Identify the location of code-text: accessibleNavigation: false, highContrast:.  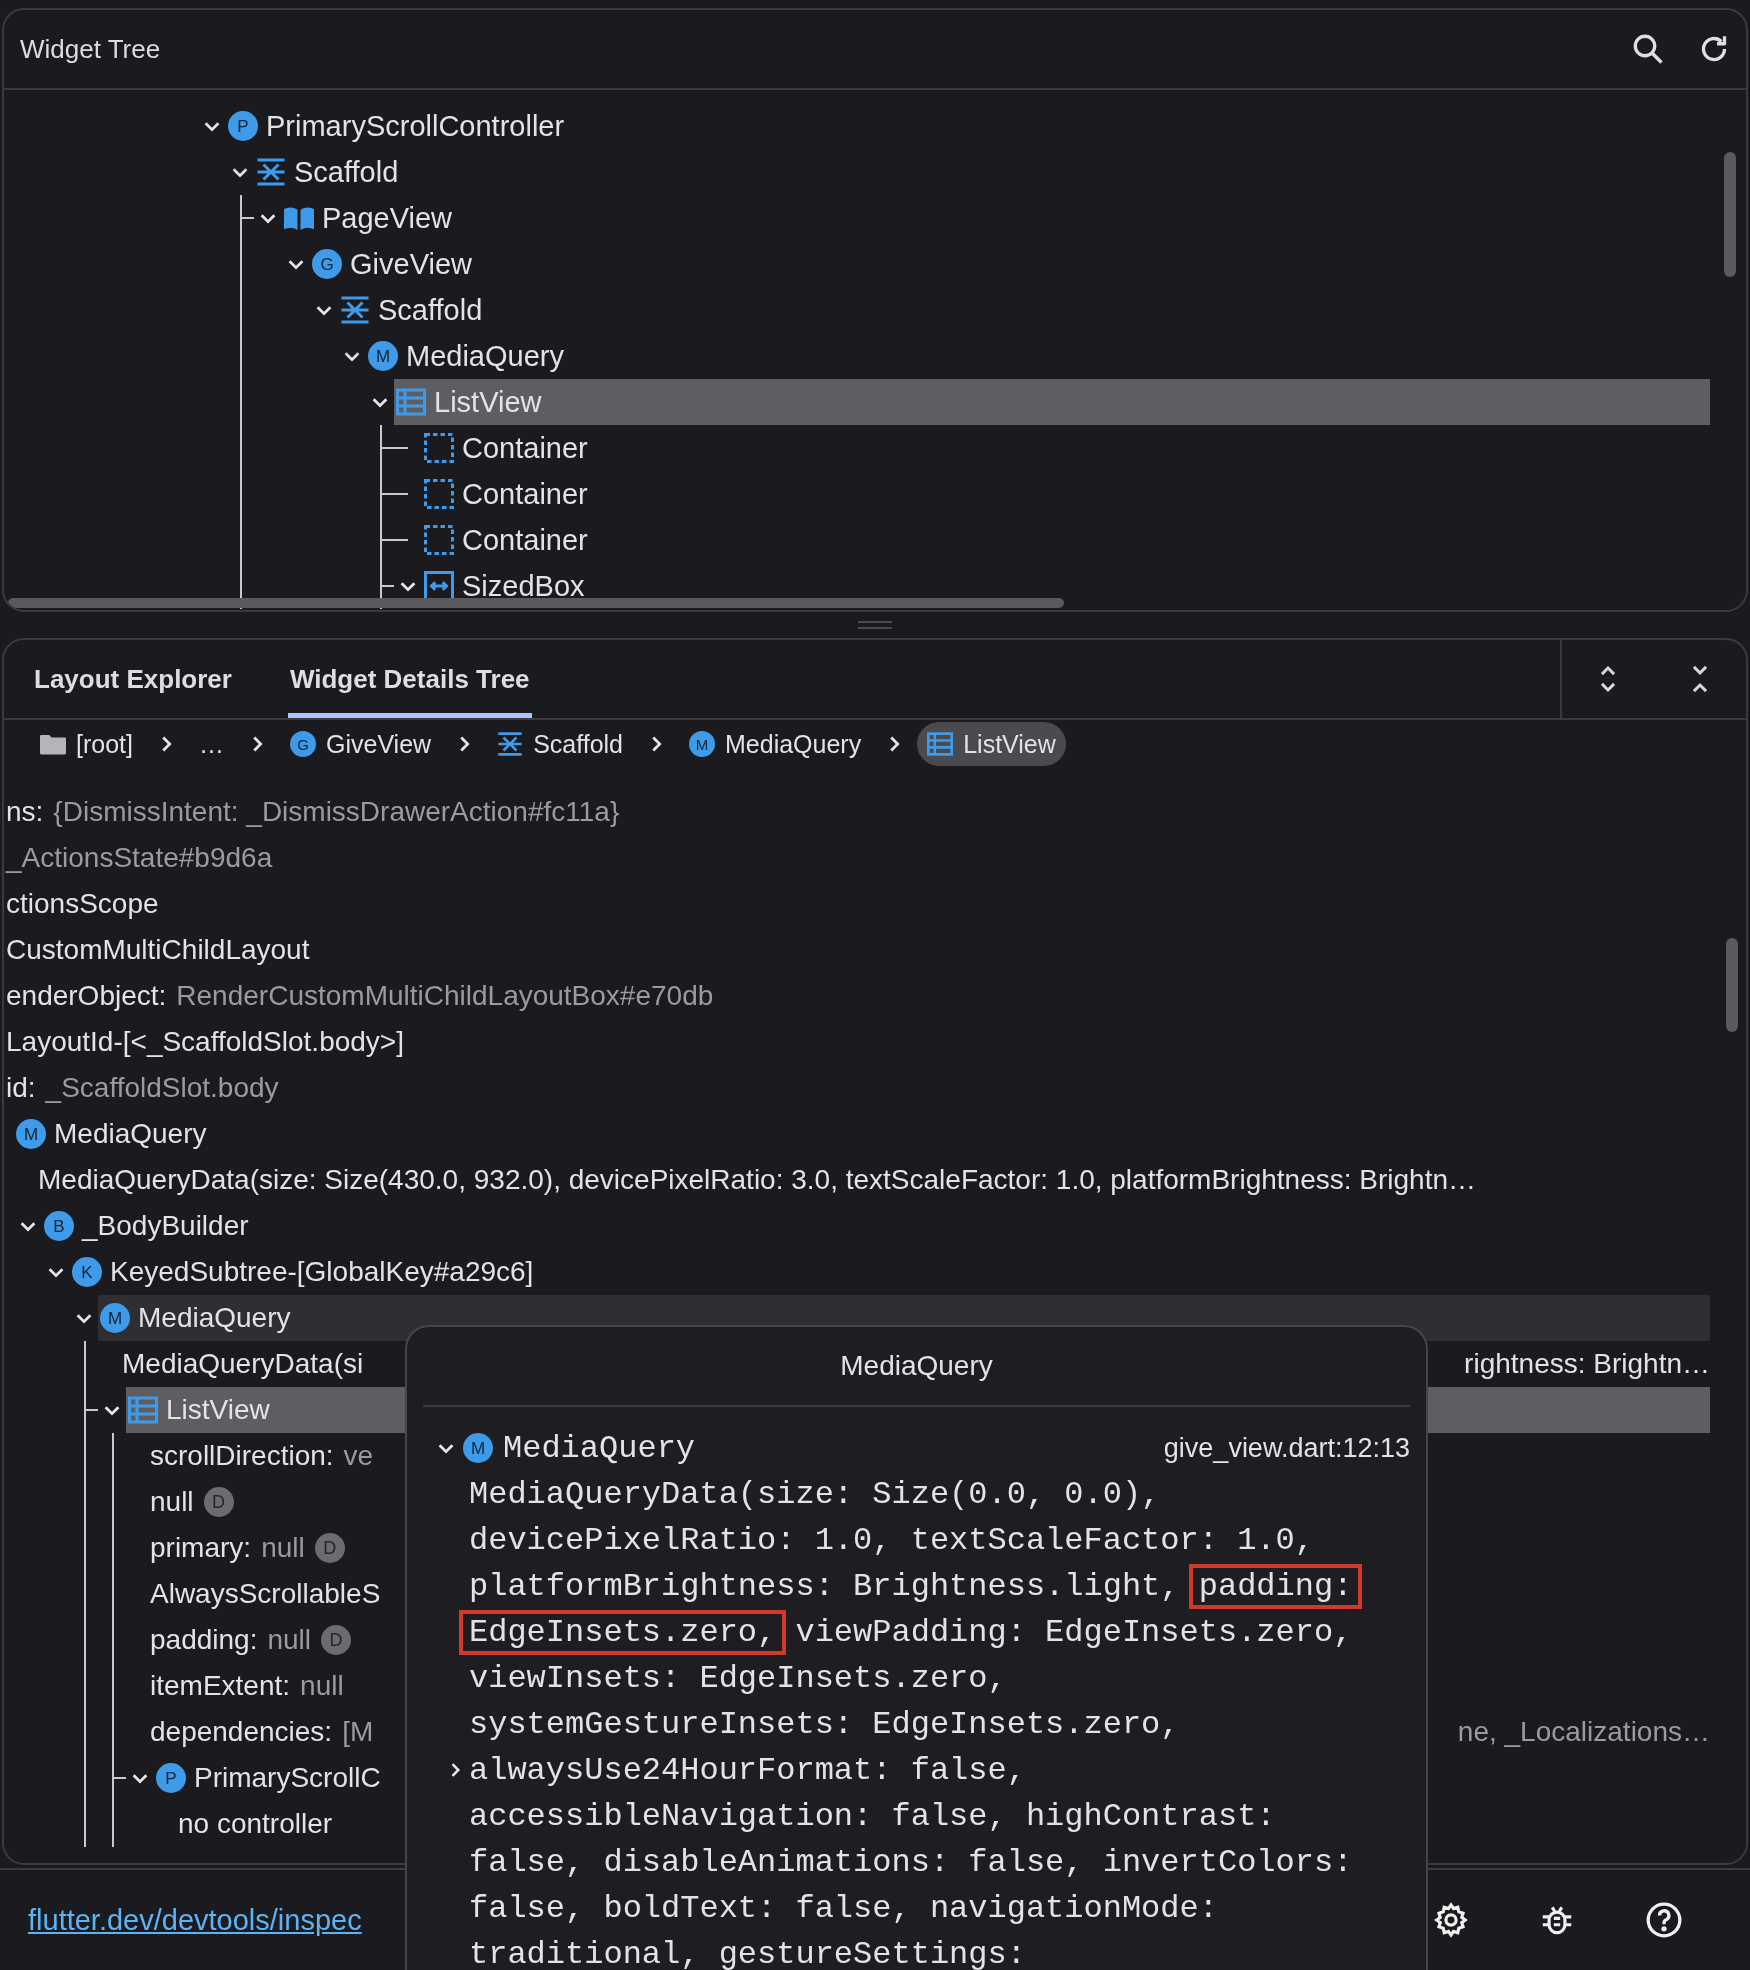
(872, 1816).